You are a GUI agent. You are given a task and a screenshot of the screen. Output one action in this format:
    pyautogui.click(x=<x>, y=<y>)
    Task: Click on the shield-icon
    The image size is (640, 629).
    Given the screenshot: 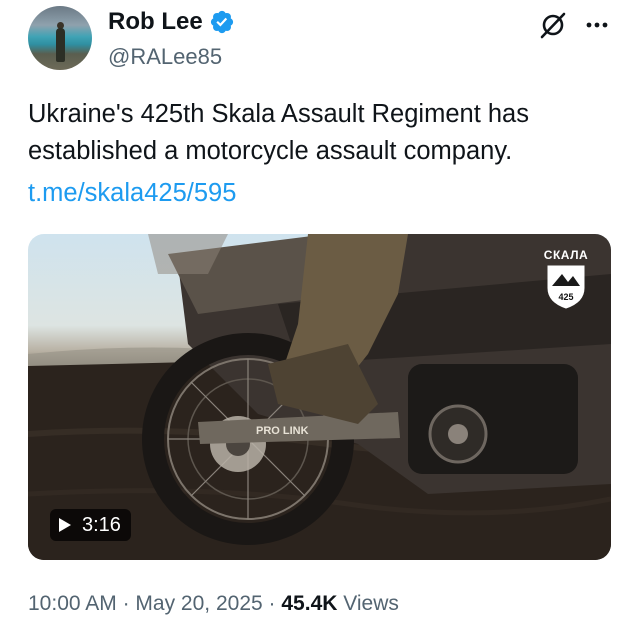 What is the action you would take?
    pyautogui.click(x=566, y=287)
    